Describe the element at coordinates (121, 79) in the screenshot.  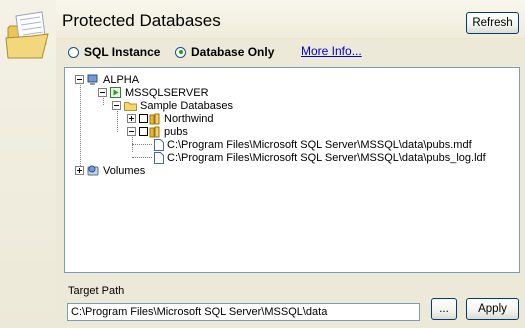
I see `tree-node-label: ALPHA` at that location.